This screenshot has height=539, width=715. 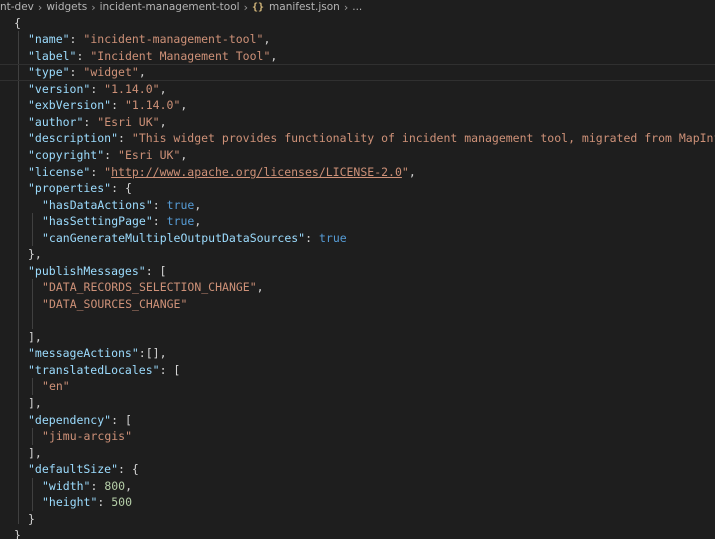 What do you see at coordinates (17, 7) in the screenshot?
I see `breadcrumb-item-project: nt-dev` at bounding box center [17, 7].